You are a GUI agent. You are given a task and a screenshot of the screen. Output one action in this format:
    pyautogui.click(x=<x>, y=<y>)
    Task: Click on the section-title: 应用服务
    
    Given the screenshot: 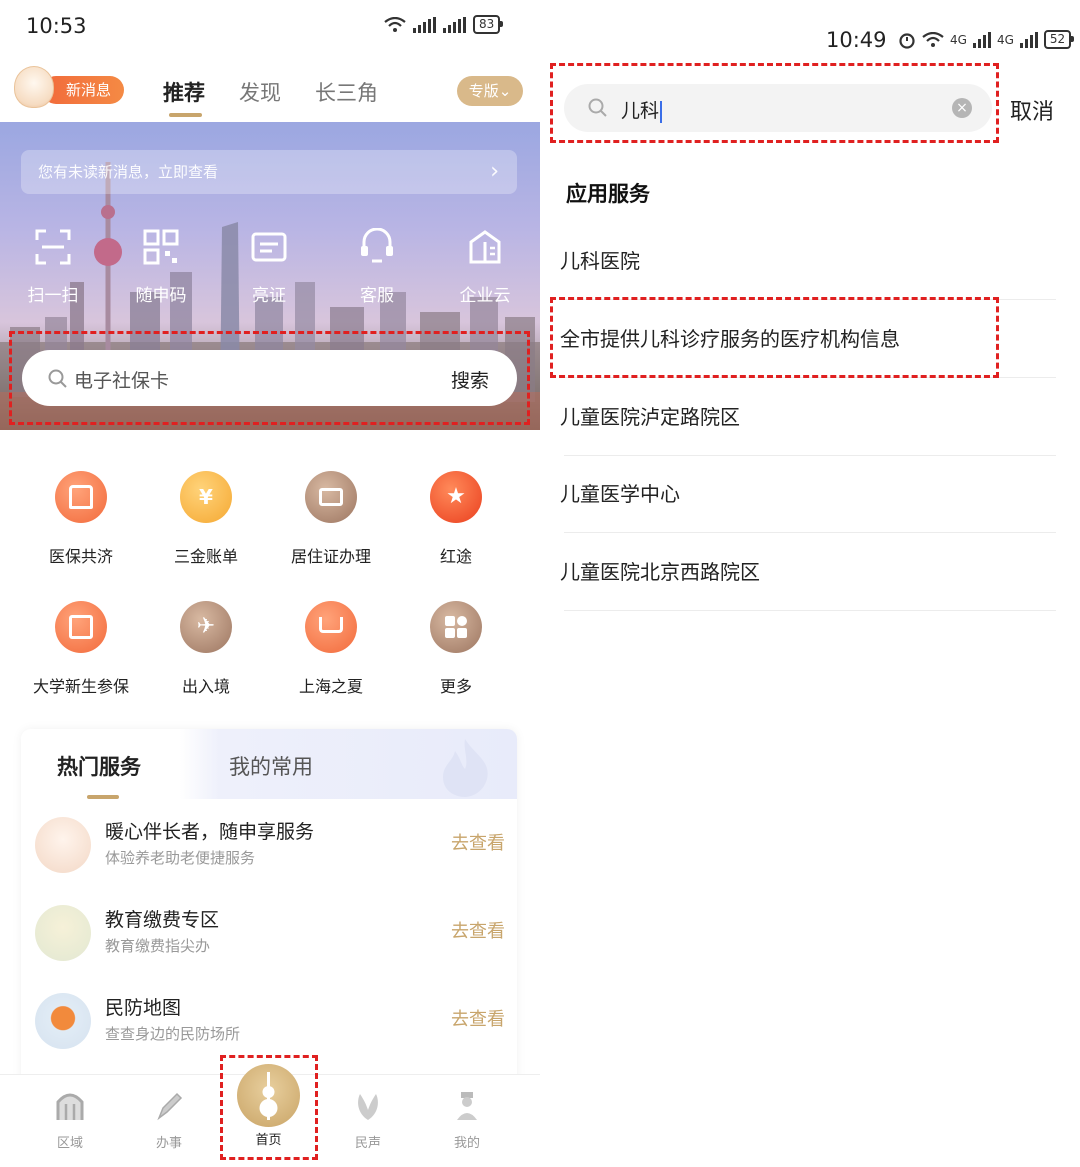 What is the action you would take?
    pyautogui.click(x=608, y=194)
    